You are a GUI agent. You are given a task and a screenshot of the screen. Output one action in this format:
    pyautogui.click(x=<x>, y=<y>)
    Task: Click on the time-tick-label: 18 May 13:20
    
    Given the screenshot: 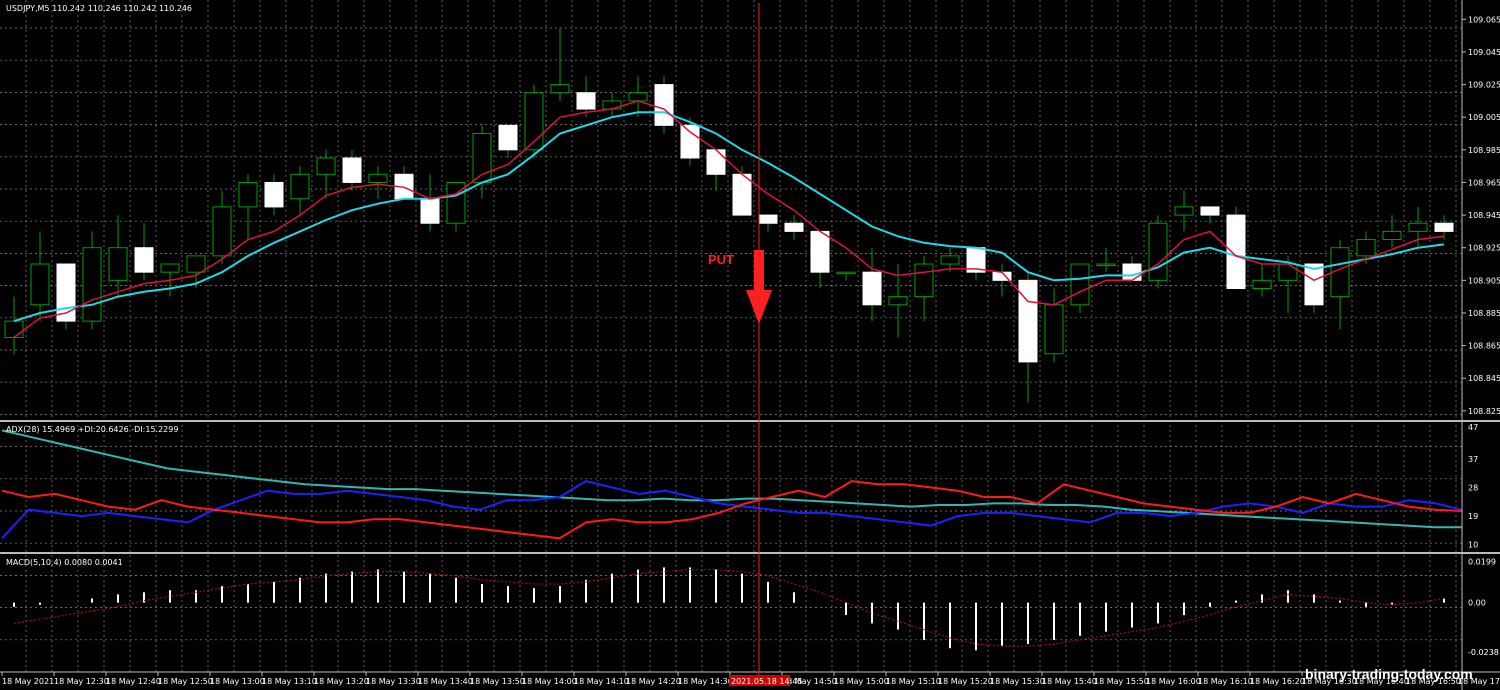 What is the action you would take?
    pyautogui.click(x=341, y=681)
    